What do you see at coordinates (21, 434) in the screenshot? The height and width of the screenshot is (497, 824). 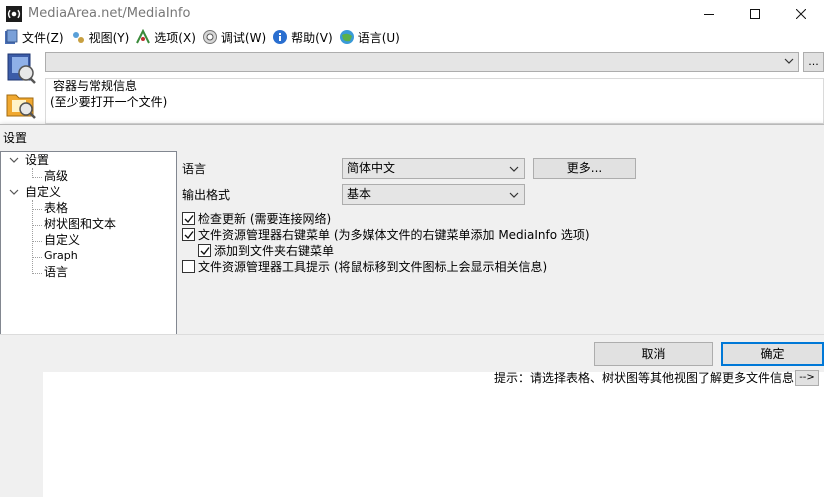 I see `left-panel` at bounding box center [21, 434].